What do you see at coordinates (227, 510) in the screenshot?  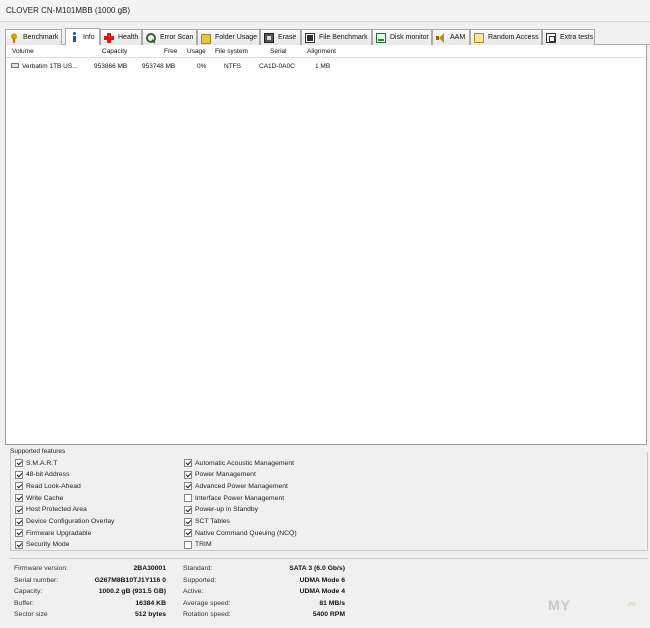 I see `feature-label: Power-up in Standby` at bounding box center [227, 510].